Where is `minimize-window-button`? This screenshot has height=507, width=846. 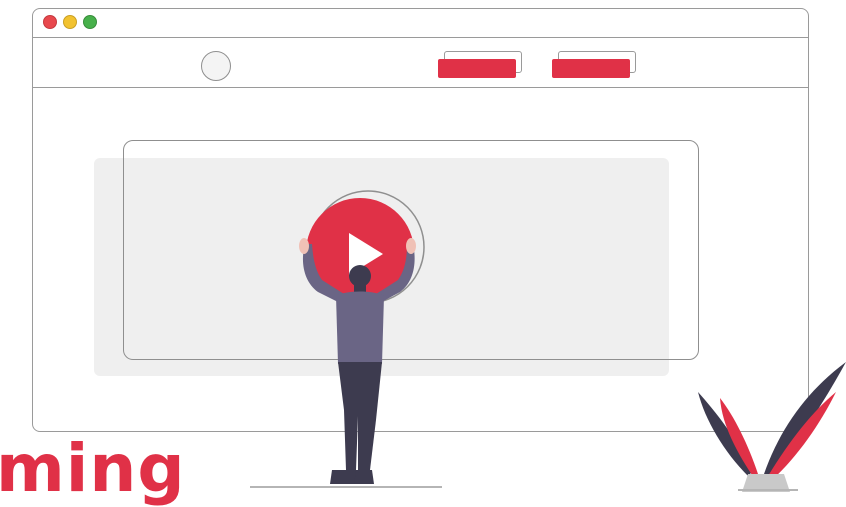
minimize-window-button is located at coordinates (70, 22).